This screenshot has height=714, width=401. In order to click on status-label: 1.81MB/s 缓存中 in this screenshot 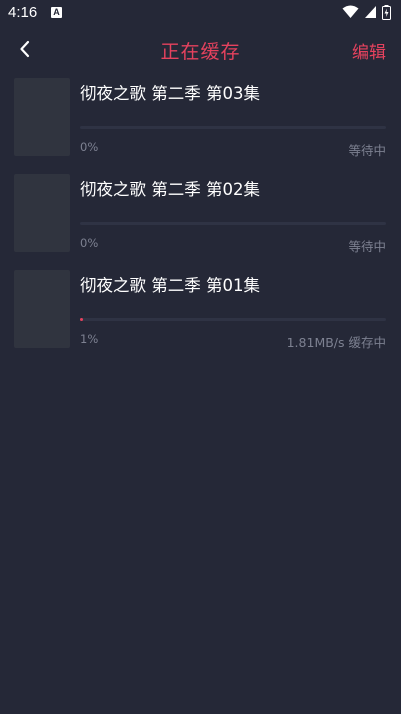, I will do `click(336, 342)`.